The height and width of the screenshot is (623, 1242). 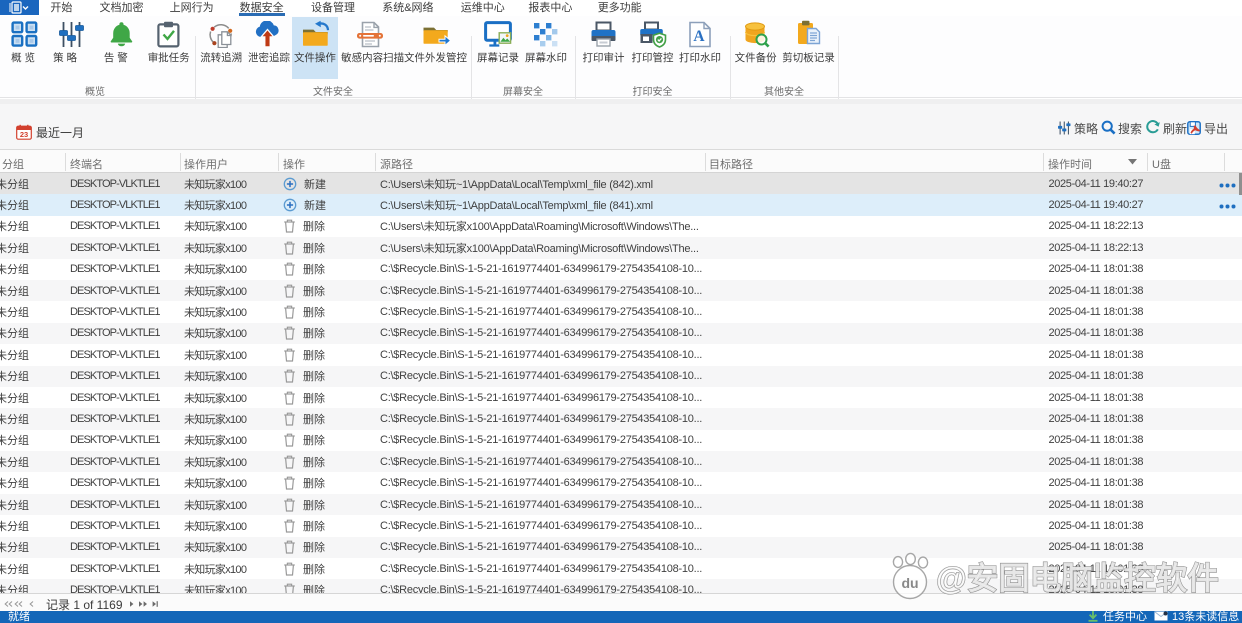 What do you see at coordinates (24, 134) in the screenshot?
I see `svg-text: 23` at bounding box center [24, 134].